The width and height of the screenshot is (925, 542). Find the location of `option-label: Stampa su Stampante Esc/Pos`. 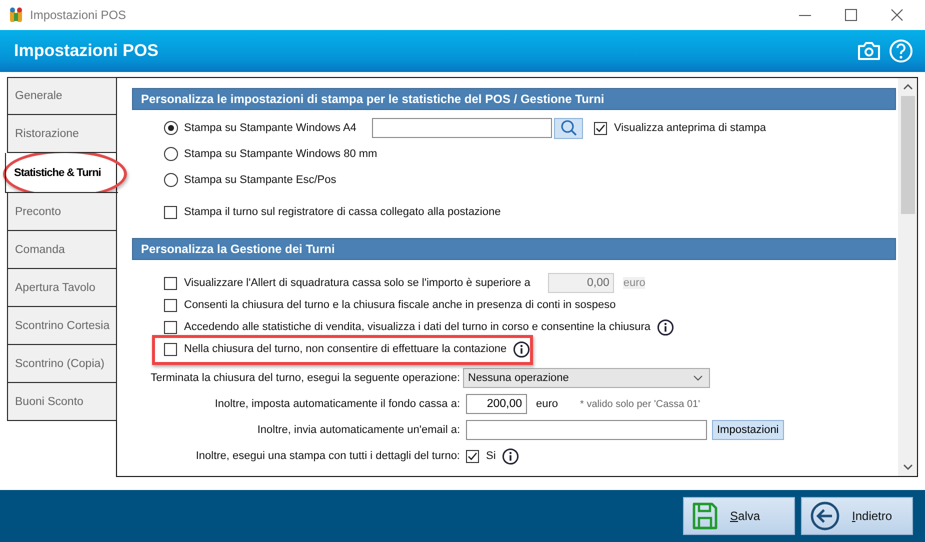

option-label: Stampa su Stampante Esc/Pos is located at coordinates (260, 180).